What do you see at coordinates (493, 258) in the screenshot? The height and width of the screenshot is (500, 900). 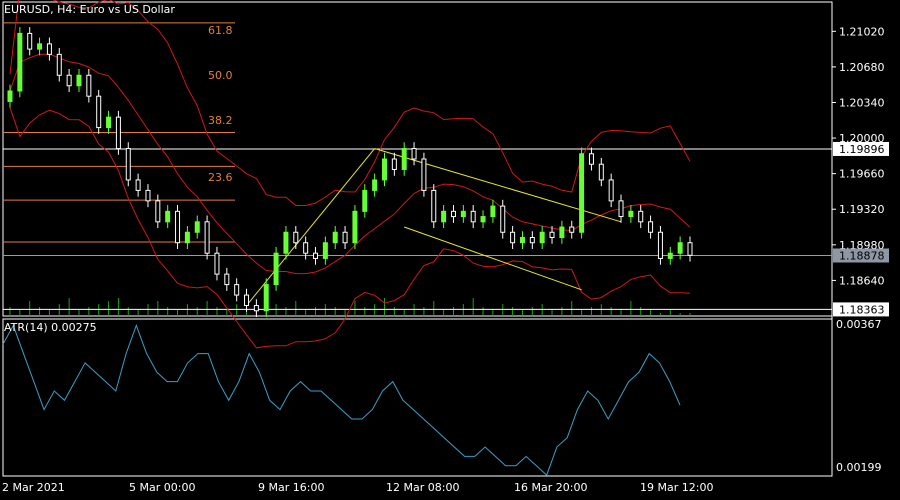 I see `trendline-channel-bottom` at bounding box center [493, 258].